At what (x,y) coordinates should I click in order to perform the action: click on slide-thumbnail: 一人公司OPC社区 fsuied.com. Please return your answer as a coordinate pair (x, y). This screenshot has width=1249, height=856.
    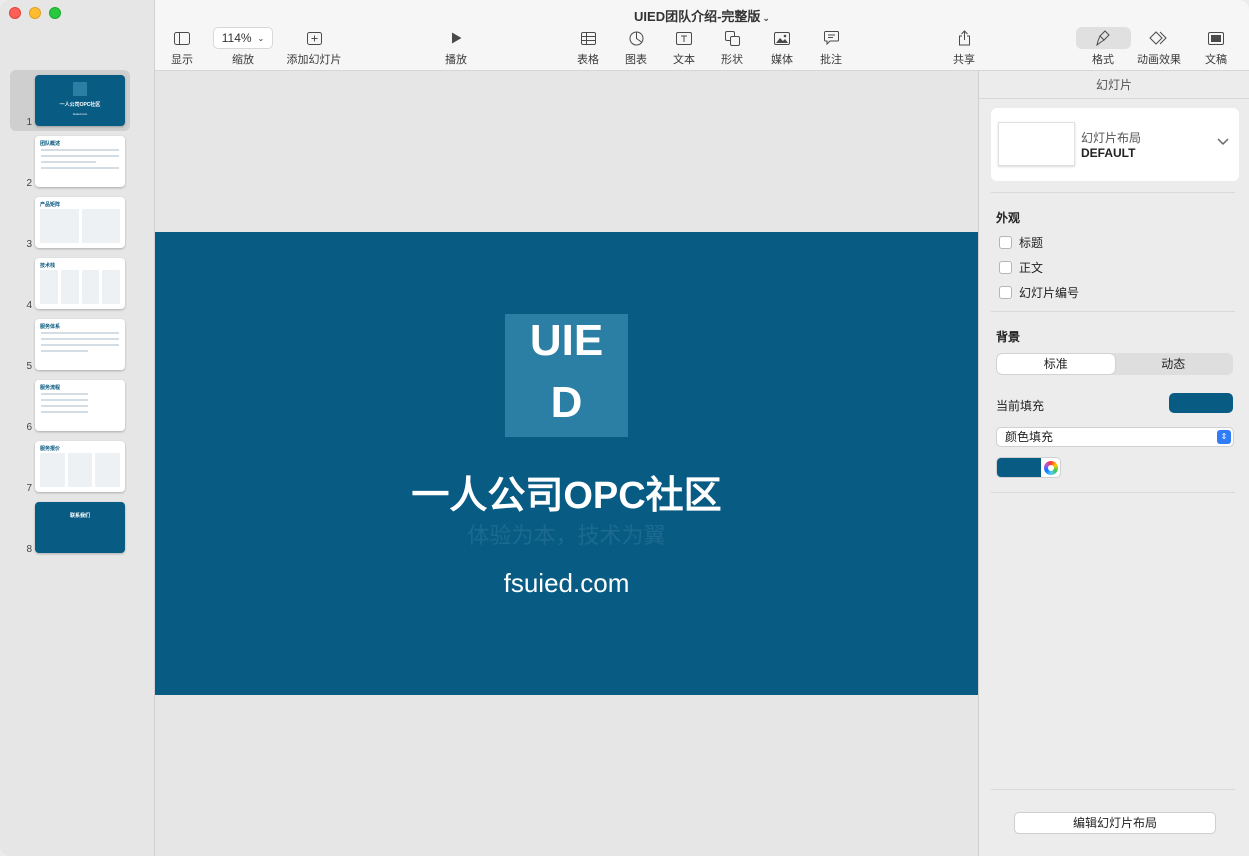
    Looking at the image, I should click on (80, 100).